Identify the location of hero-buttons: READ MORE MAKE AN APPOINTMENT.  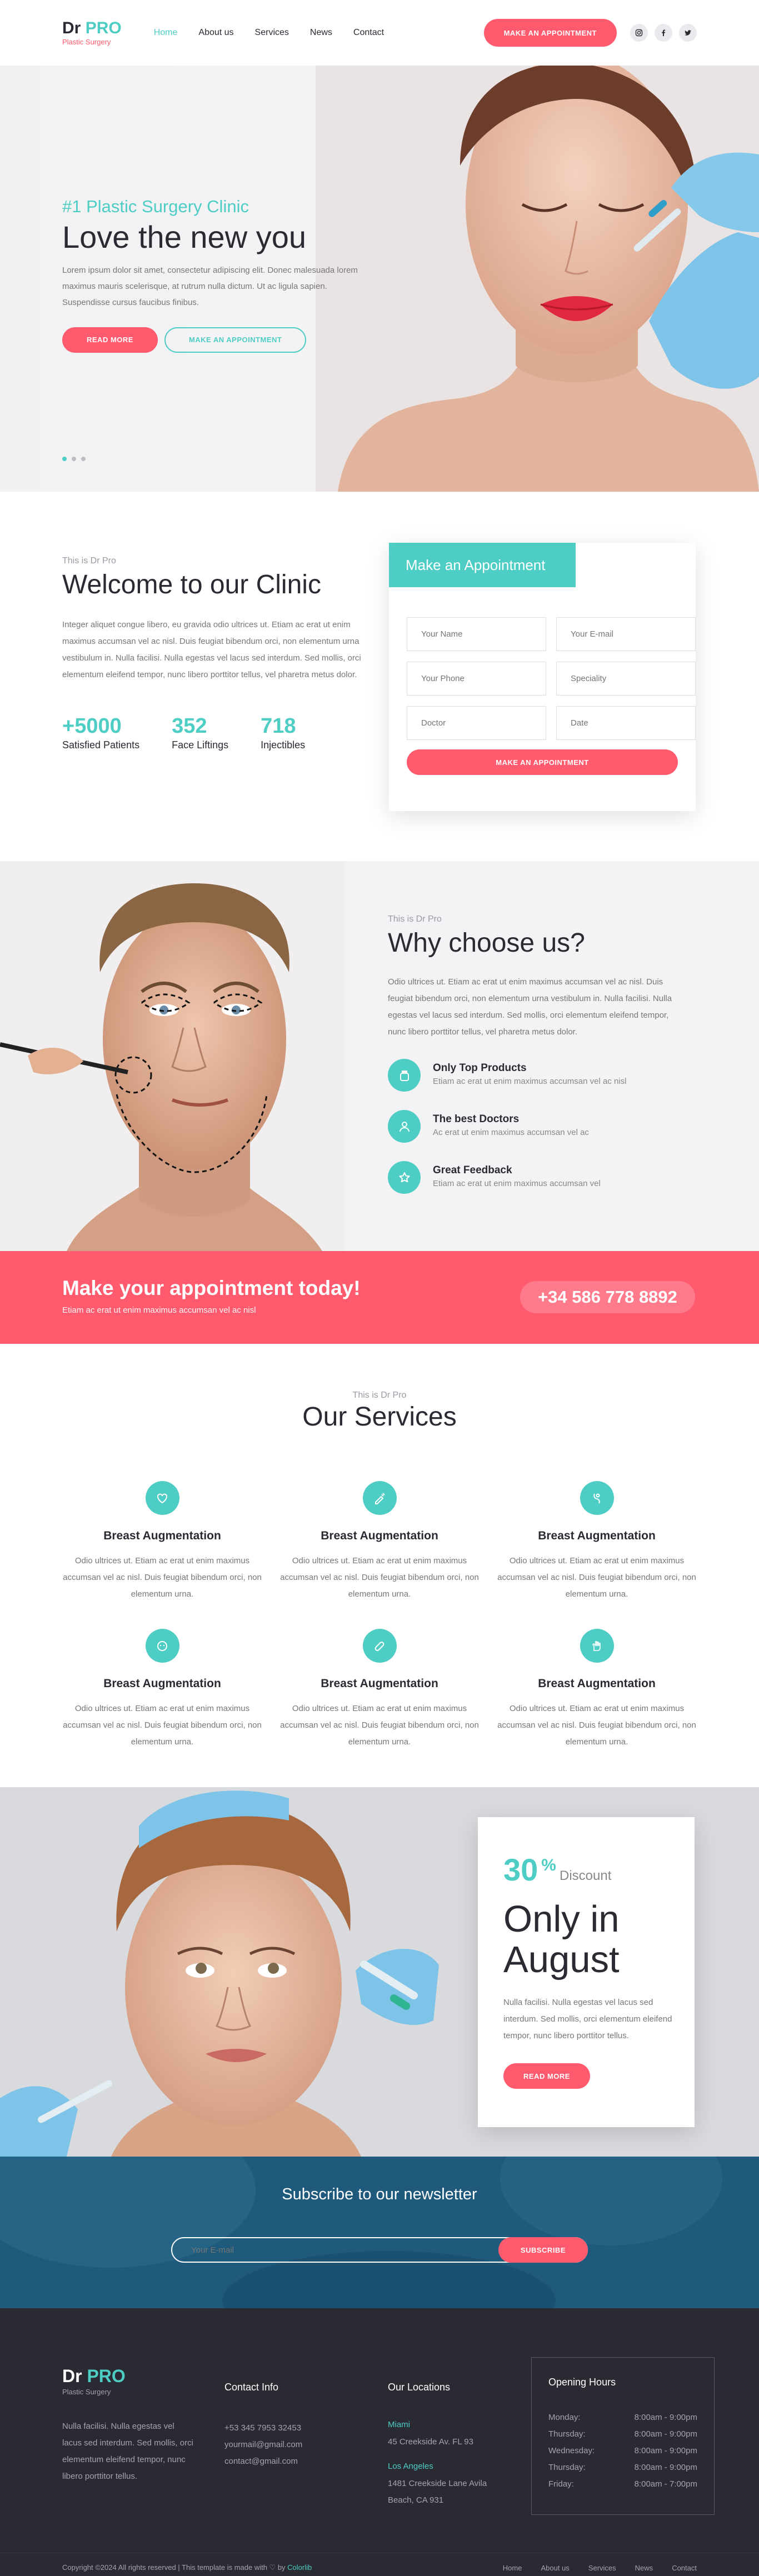
(217, 340).